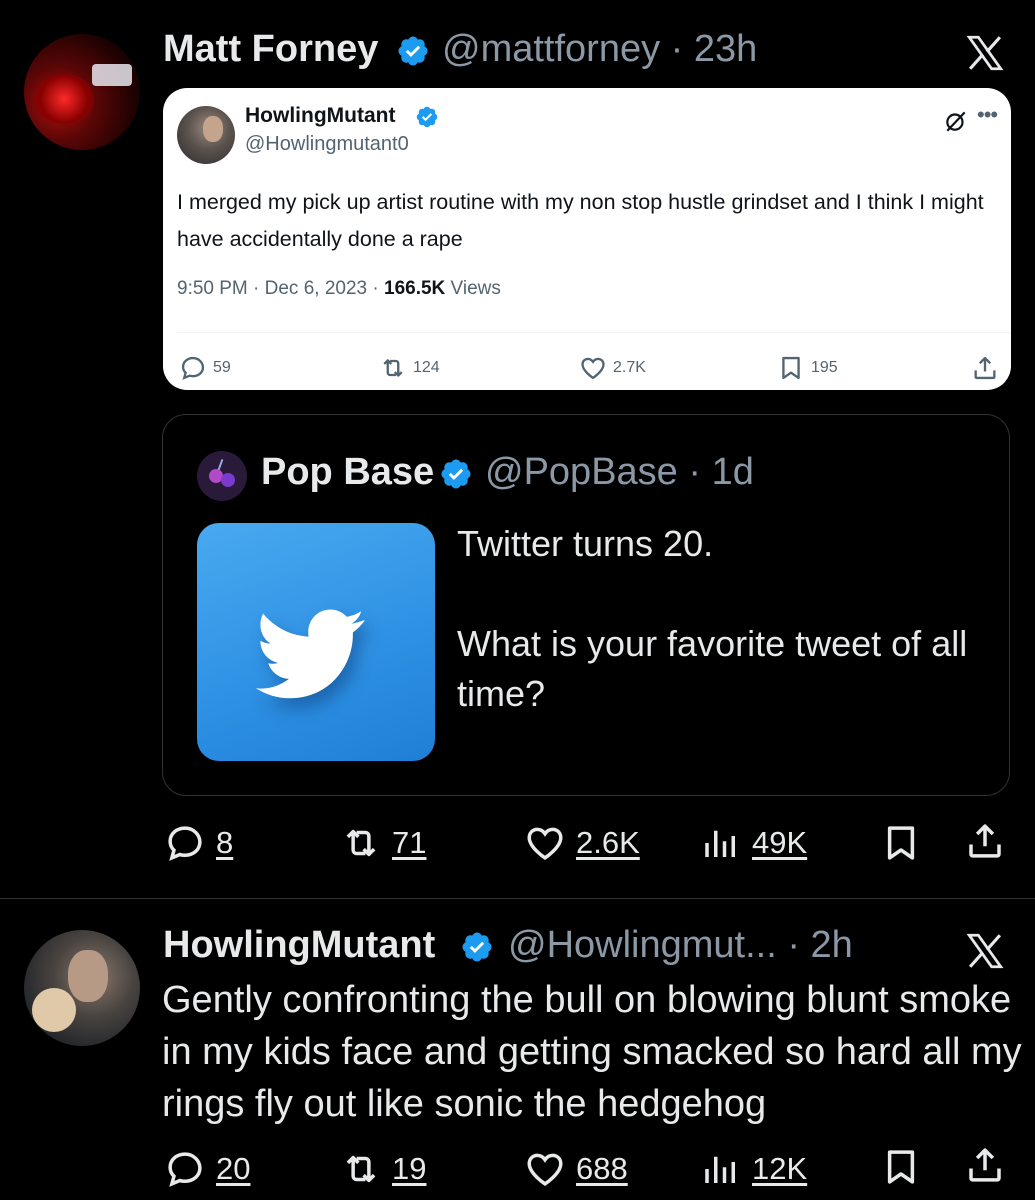 This screenshot has height=1200, width=1035. What do you see at coordinates (320, 115) in the screenshot?
I see `embedded-author-name: HowlingMutant` at bounding box center [320, 115].